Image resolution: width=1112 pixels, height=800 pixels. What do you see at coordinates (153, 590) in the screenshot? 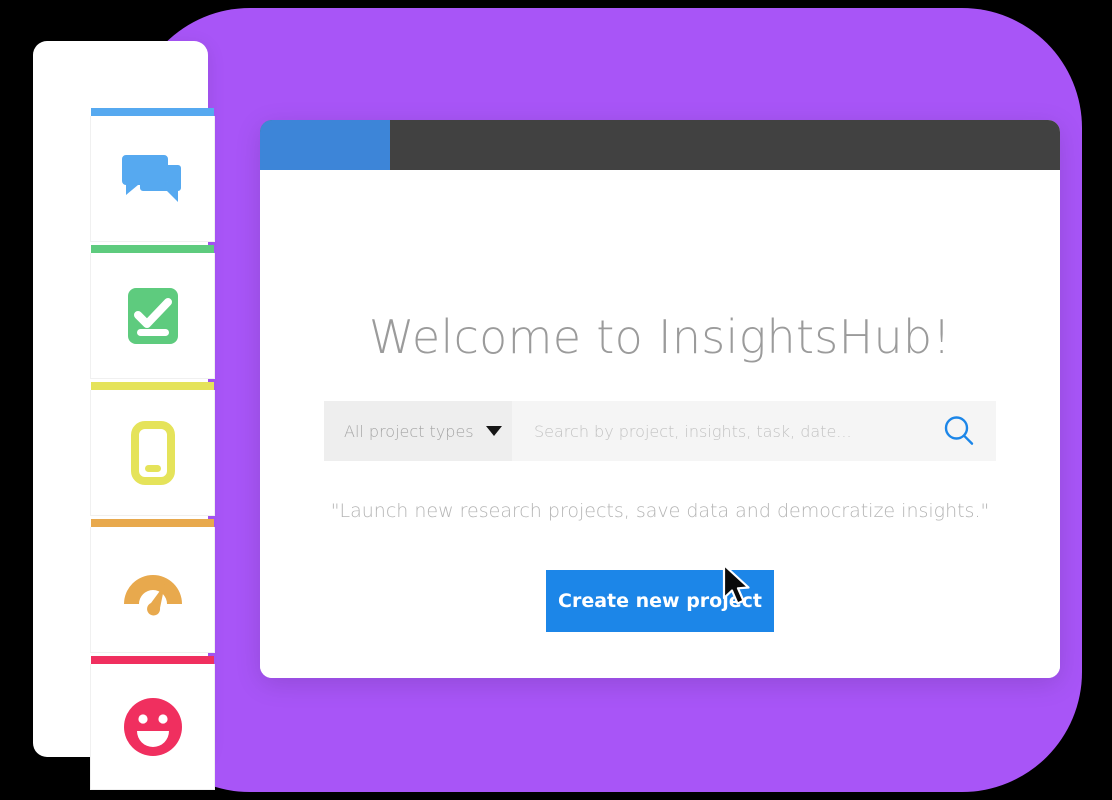
I see `gauge-icon` at bounding box center [153, 590].